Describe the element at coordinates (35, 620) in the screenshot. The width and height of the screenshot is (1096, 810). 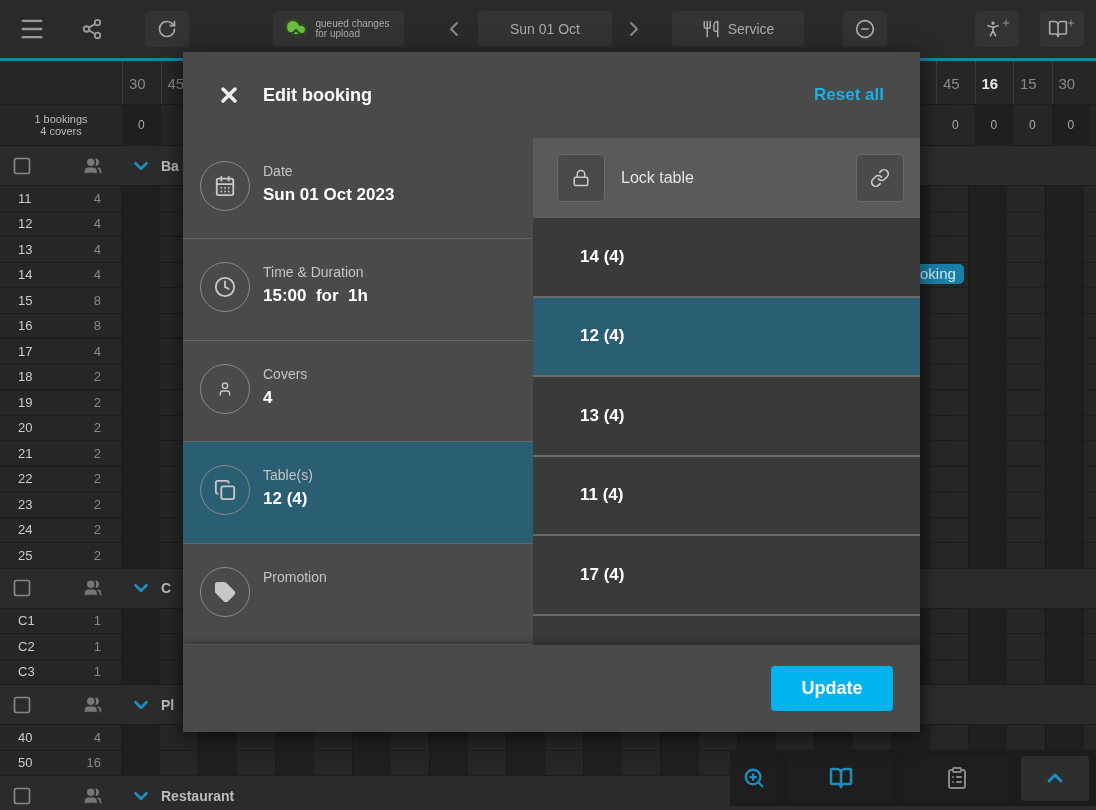
I see `table-name: C1` at that location.